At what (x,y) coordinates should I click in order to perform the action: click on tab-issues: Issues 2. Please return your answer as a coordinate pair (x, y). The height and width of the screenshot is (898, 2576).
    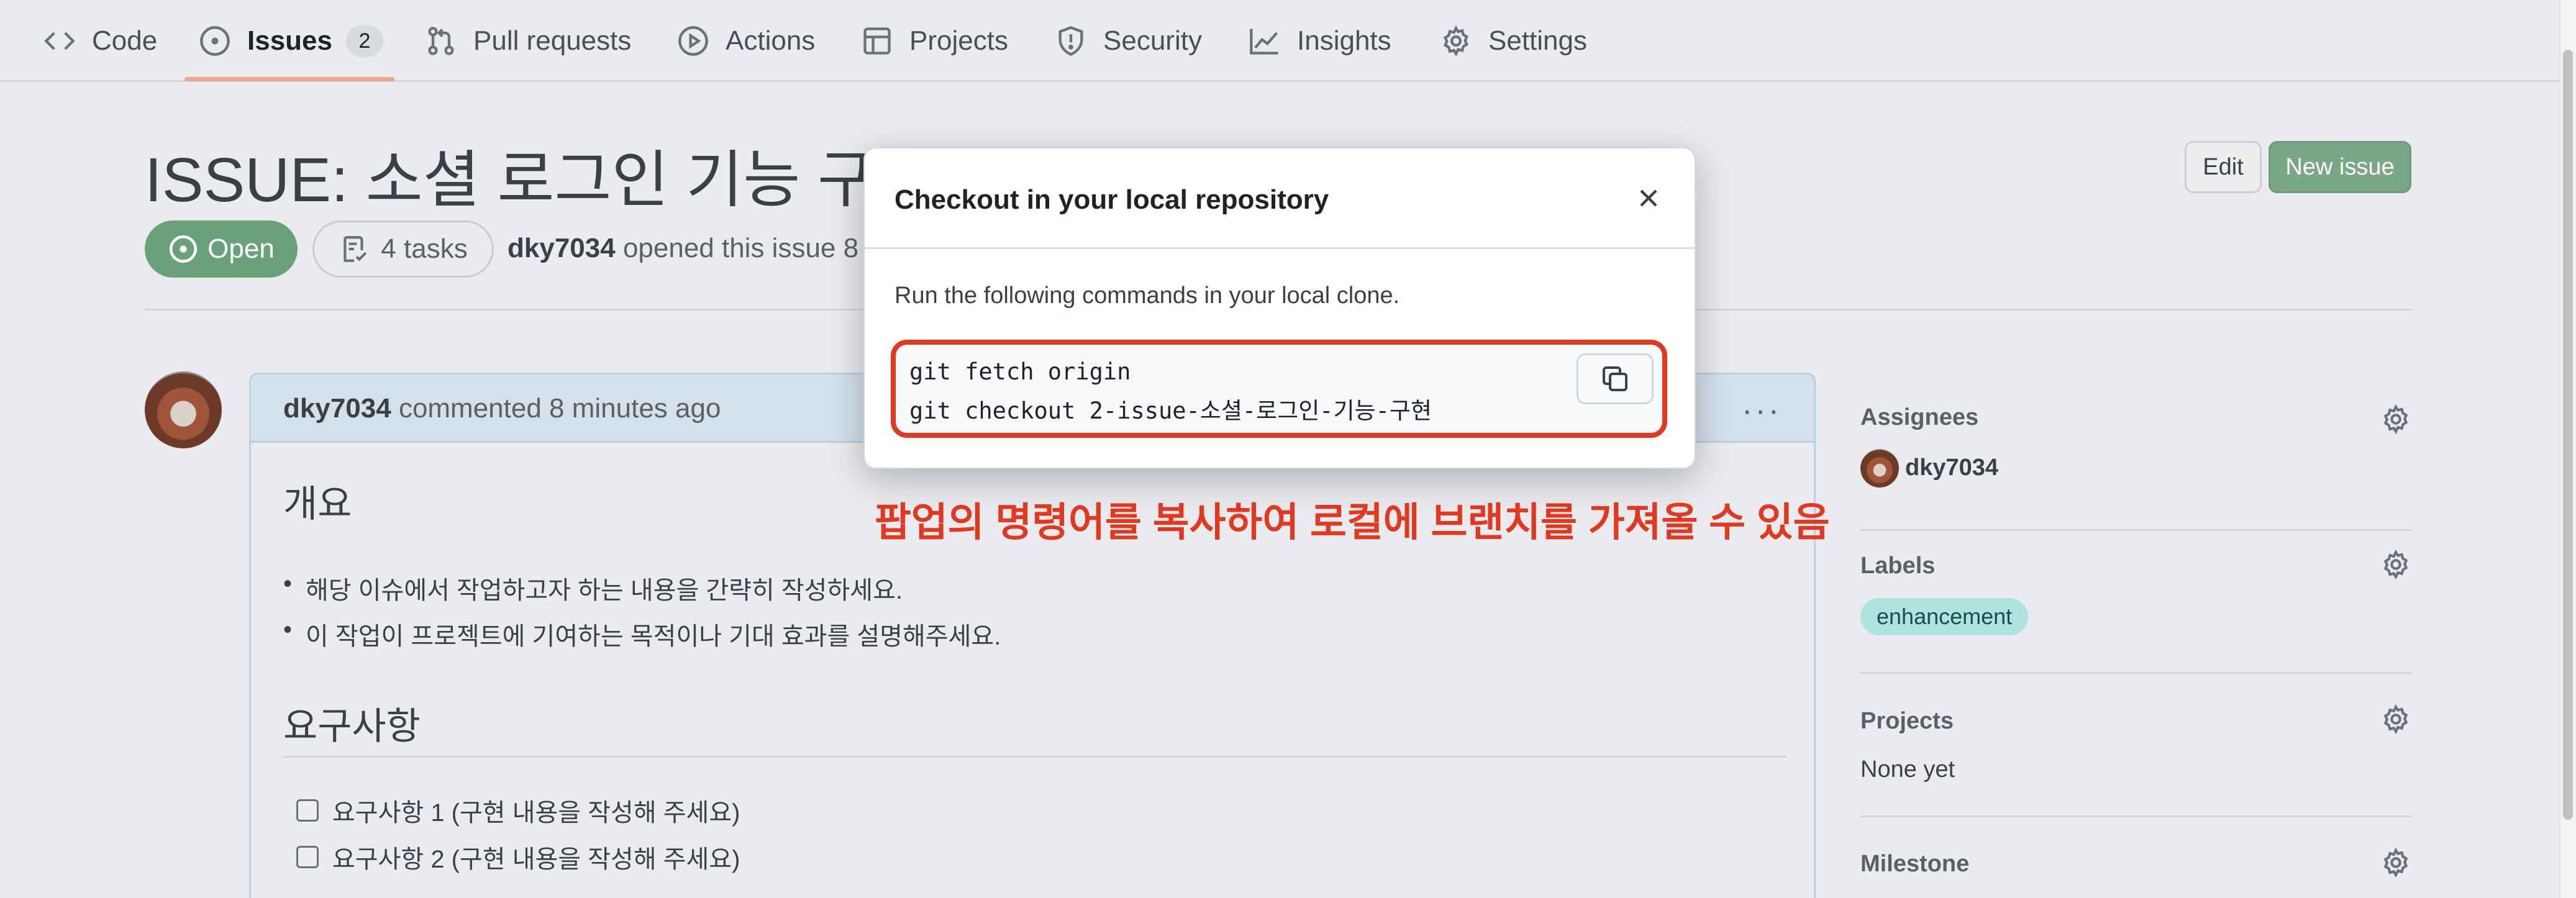
    Looking at the image, I should click on (291, 41).